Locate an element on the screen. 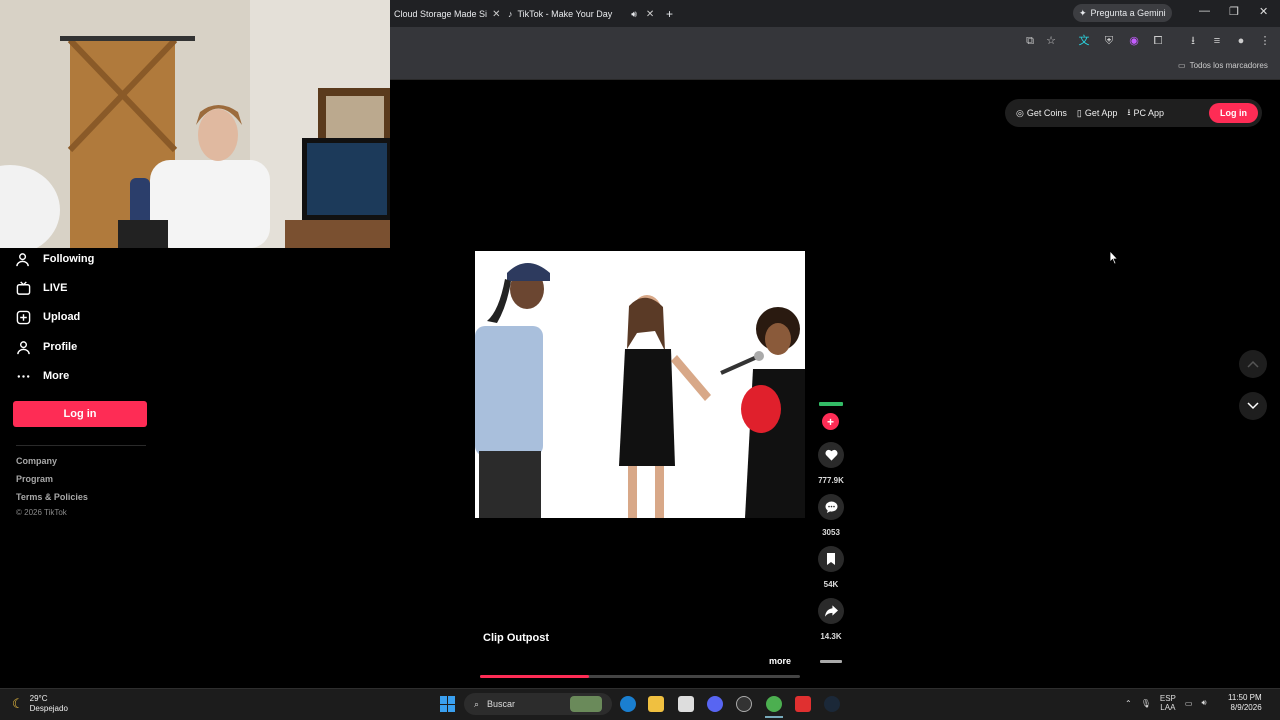 Image resolution: width=1280 pixels, height=720 pixels. minimize-icon: — is located at coordinates (1204, 11).